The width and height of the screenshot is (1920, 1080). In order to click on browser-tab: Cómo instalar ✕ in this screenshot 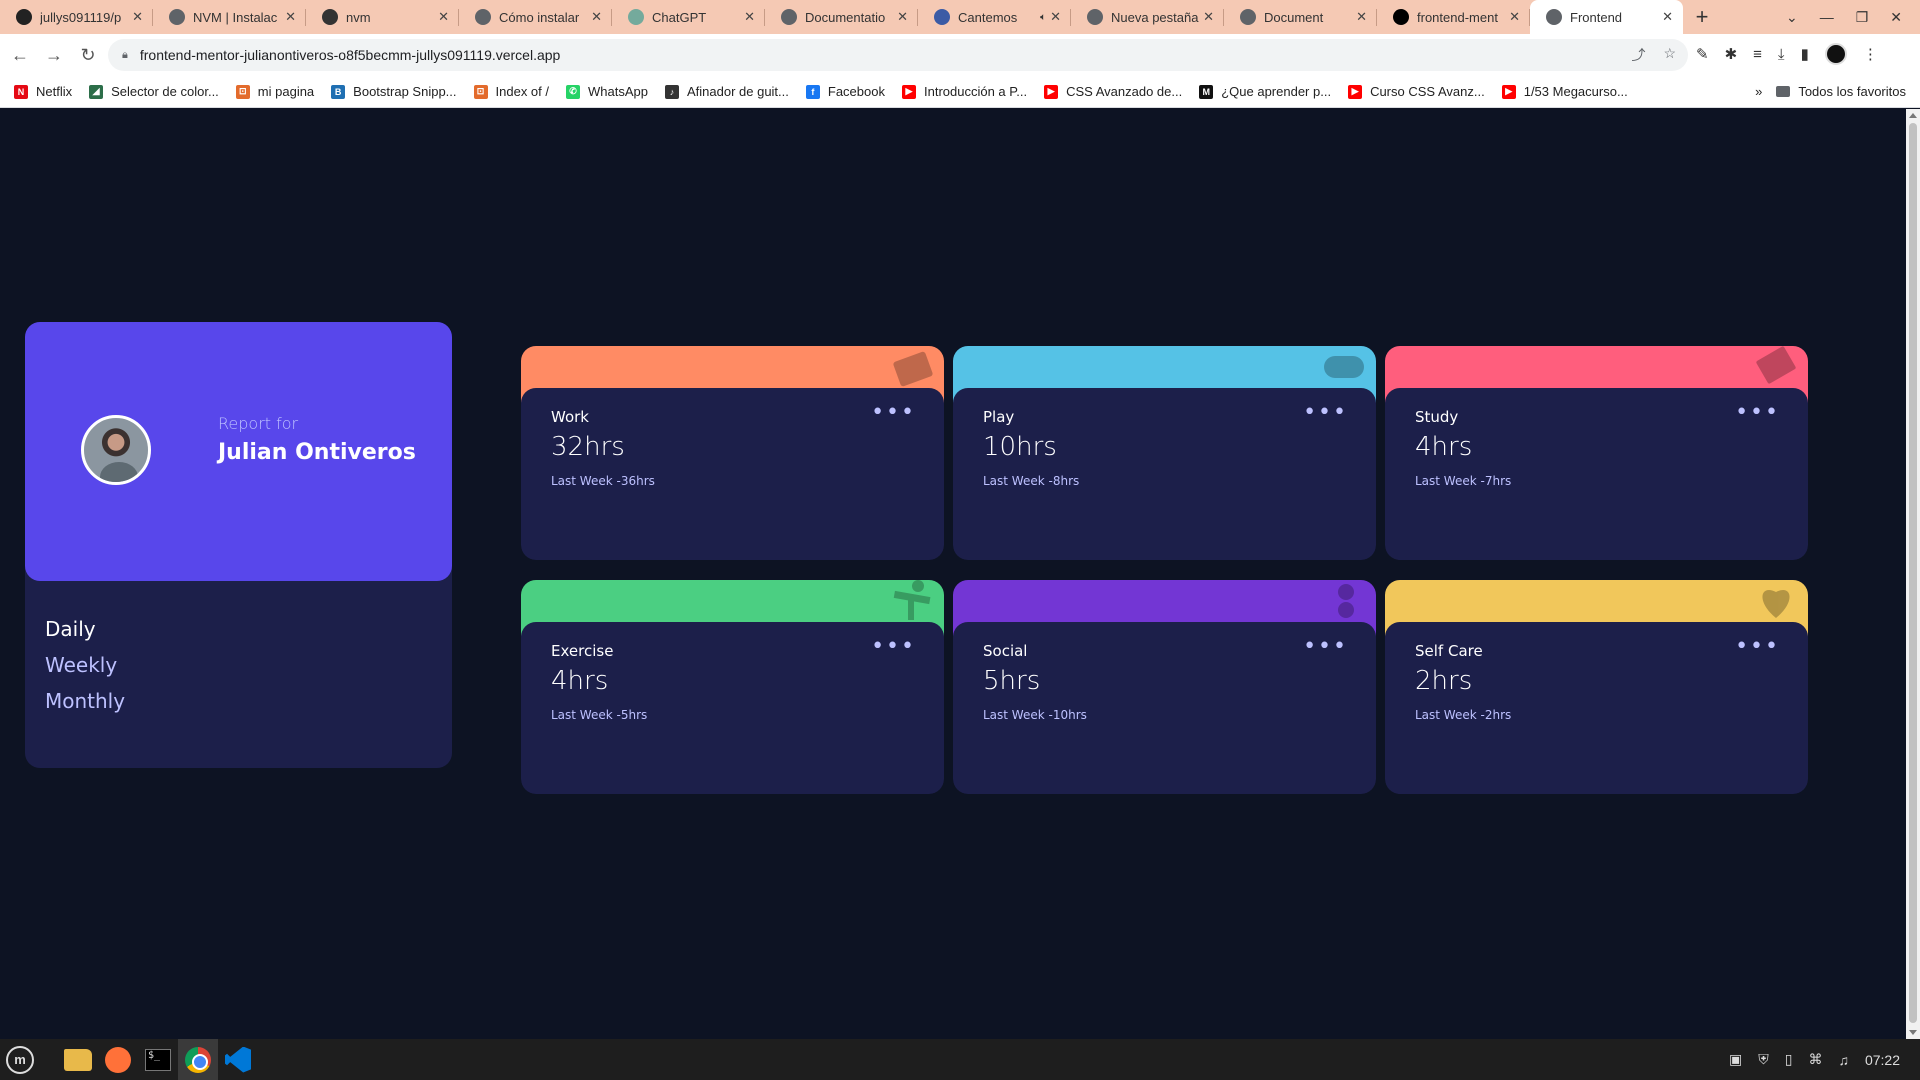, I will do `click(535, 17)`.